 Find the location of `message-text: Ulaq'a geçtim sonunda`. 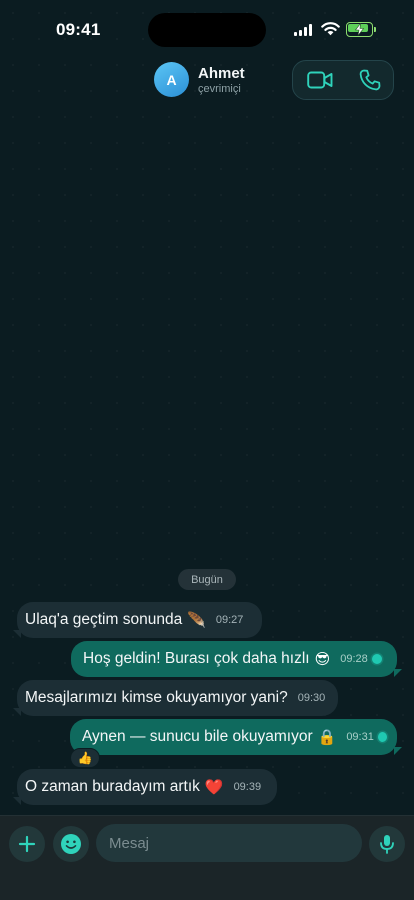

message-text: Ulaq'a geçtim sonunda is located at coordinates (104, 619).